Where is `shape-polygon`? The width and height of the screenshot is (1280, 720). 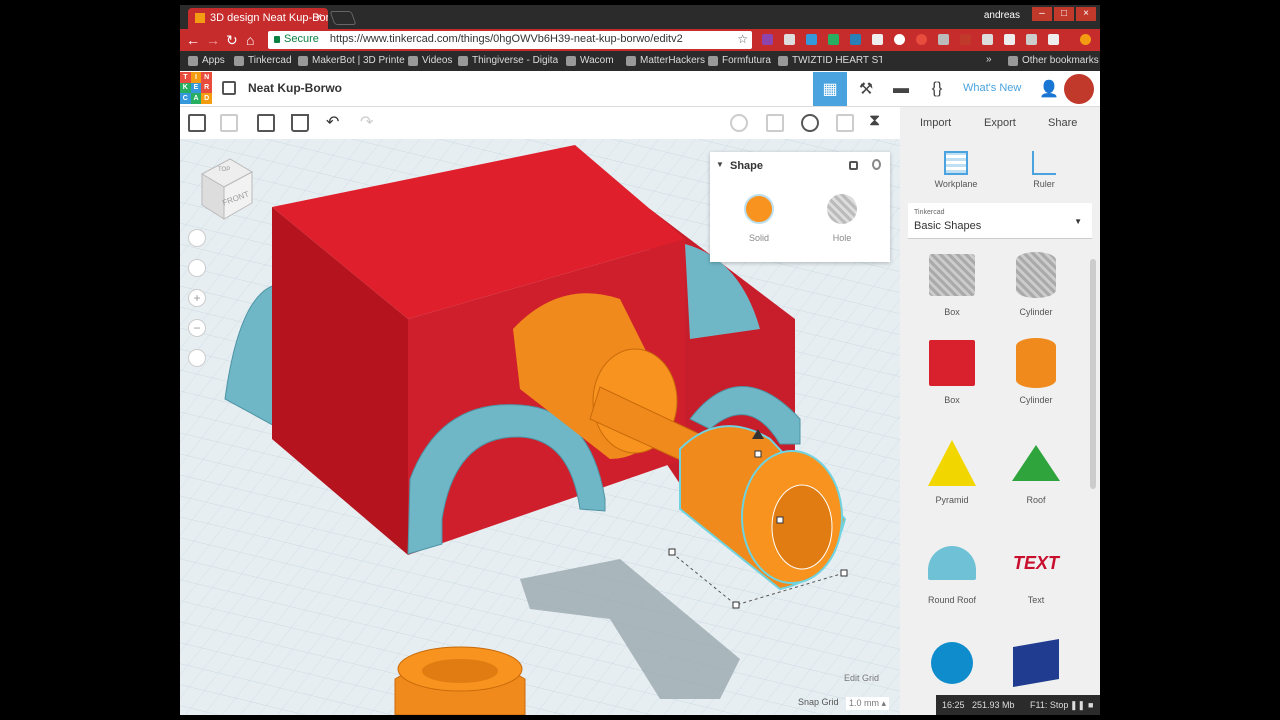 shape-polygon is located at coordinates (1036, 665).